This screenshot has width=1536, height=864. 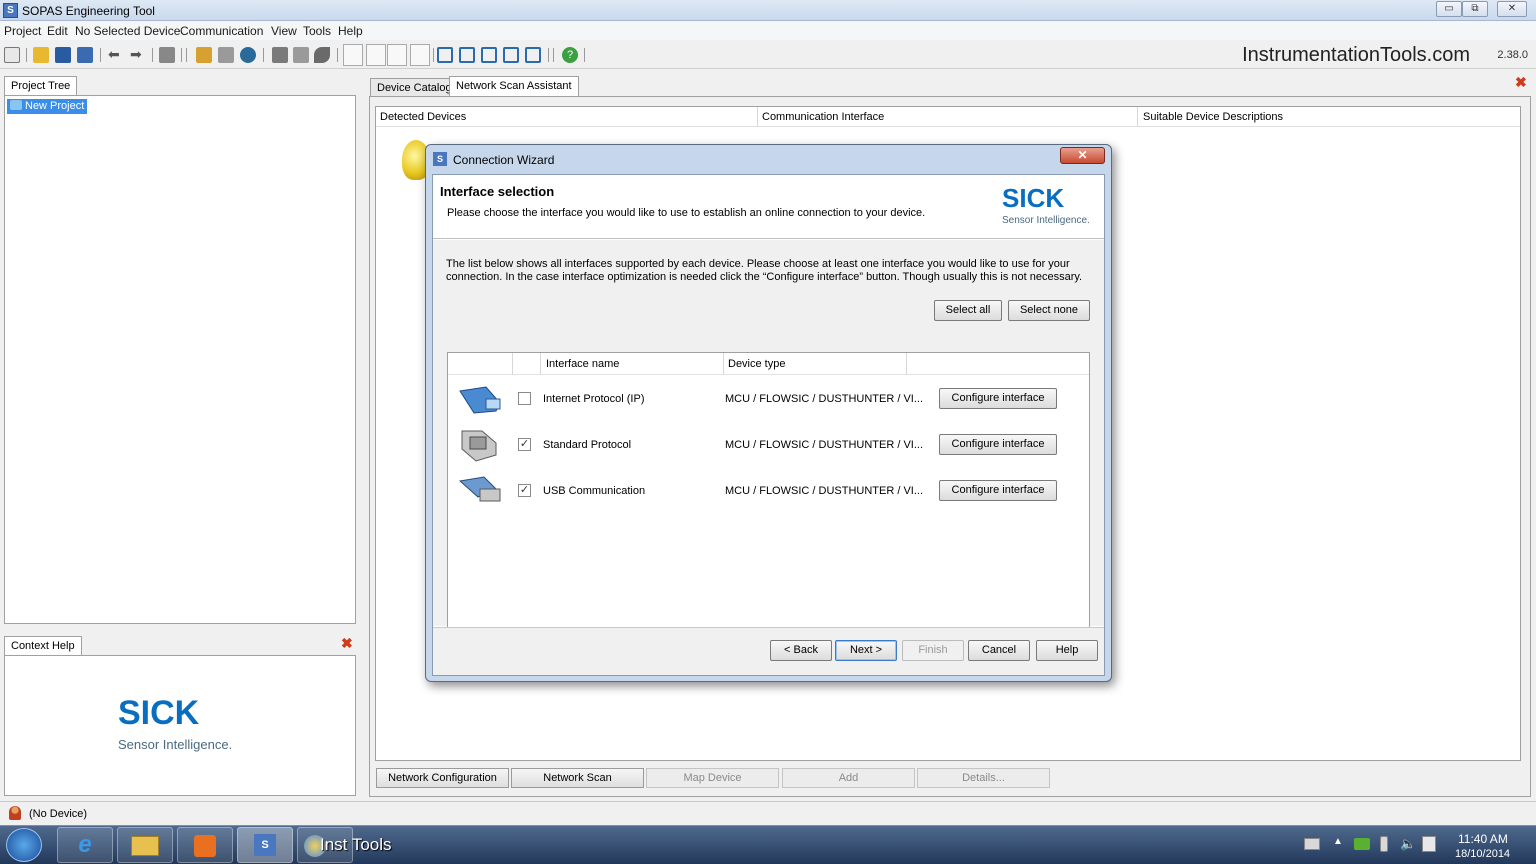 I want to click on keyboard-icon, so click(x=1312, y=844).